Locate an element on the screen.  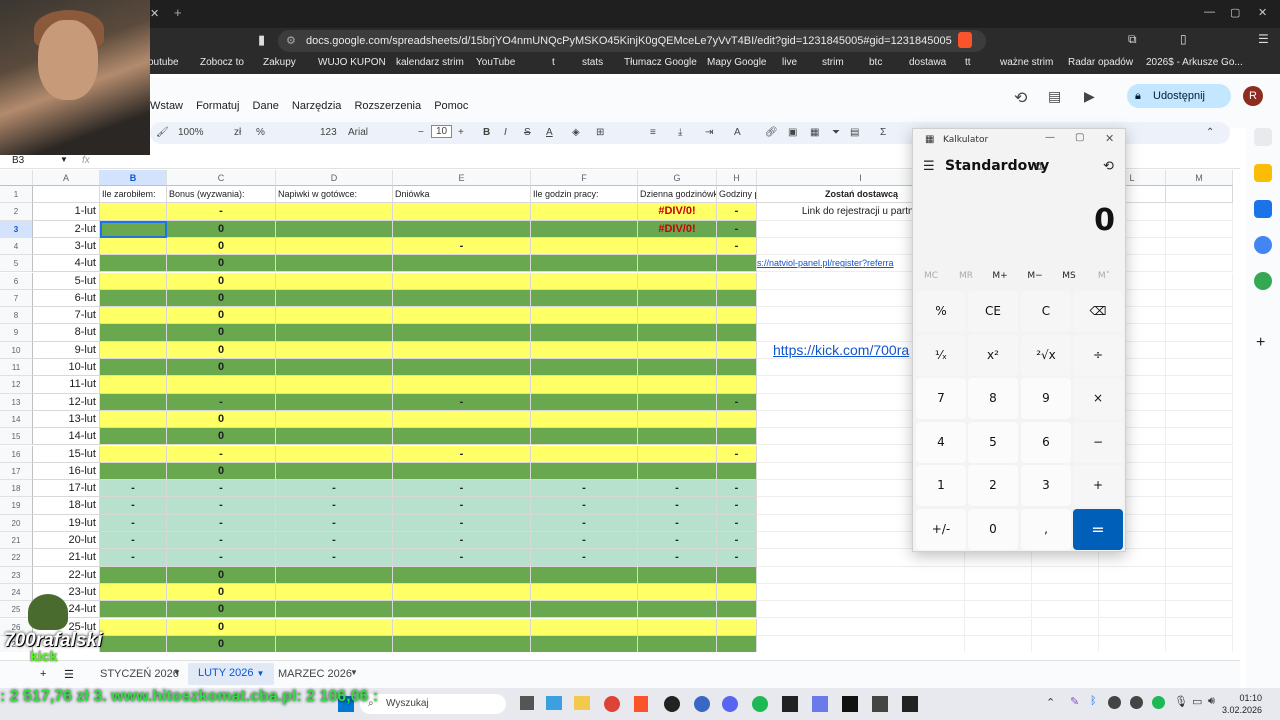
memory-button: MR is located at coordinates (966, 276).